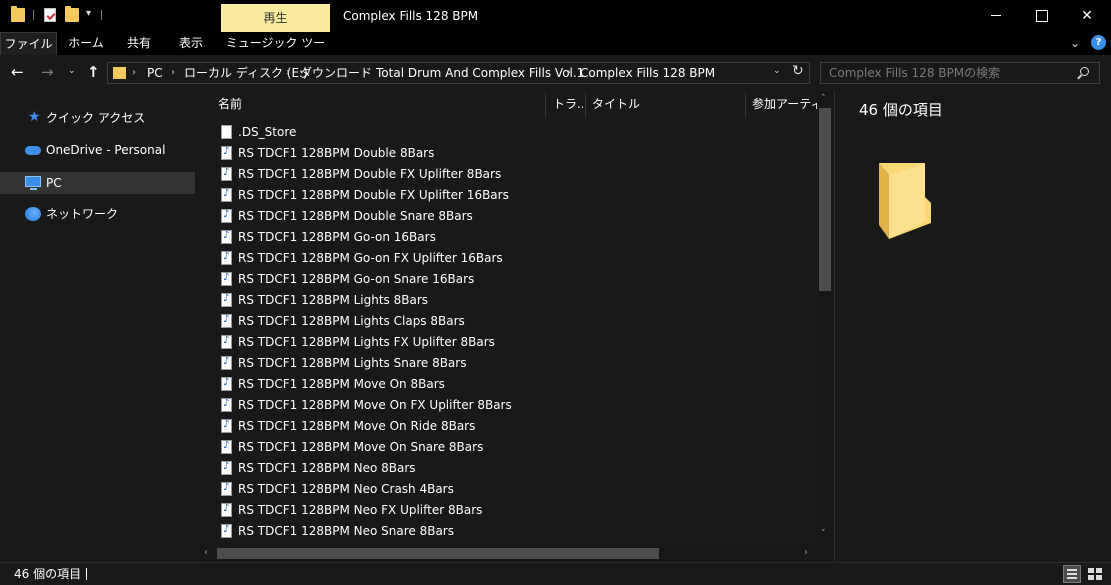  Describe the element at coordinates (17, 72) in the screenshot. I see `back-button: ←` at that location.